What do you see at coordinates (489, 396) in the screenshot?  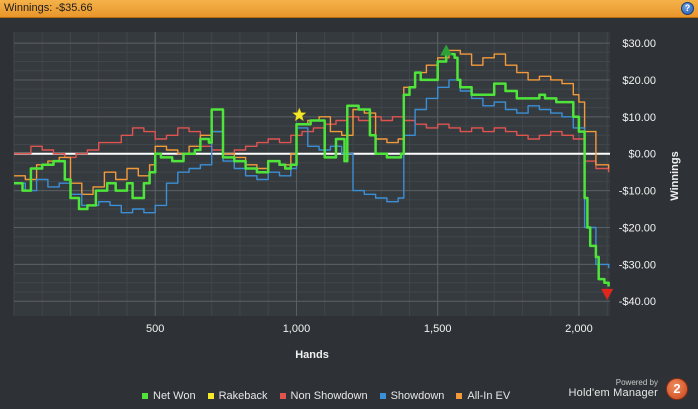 I see `legend-label: All-In EV` at bounding box center [489, 396].